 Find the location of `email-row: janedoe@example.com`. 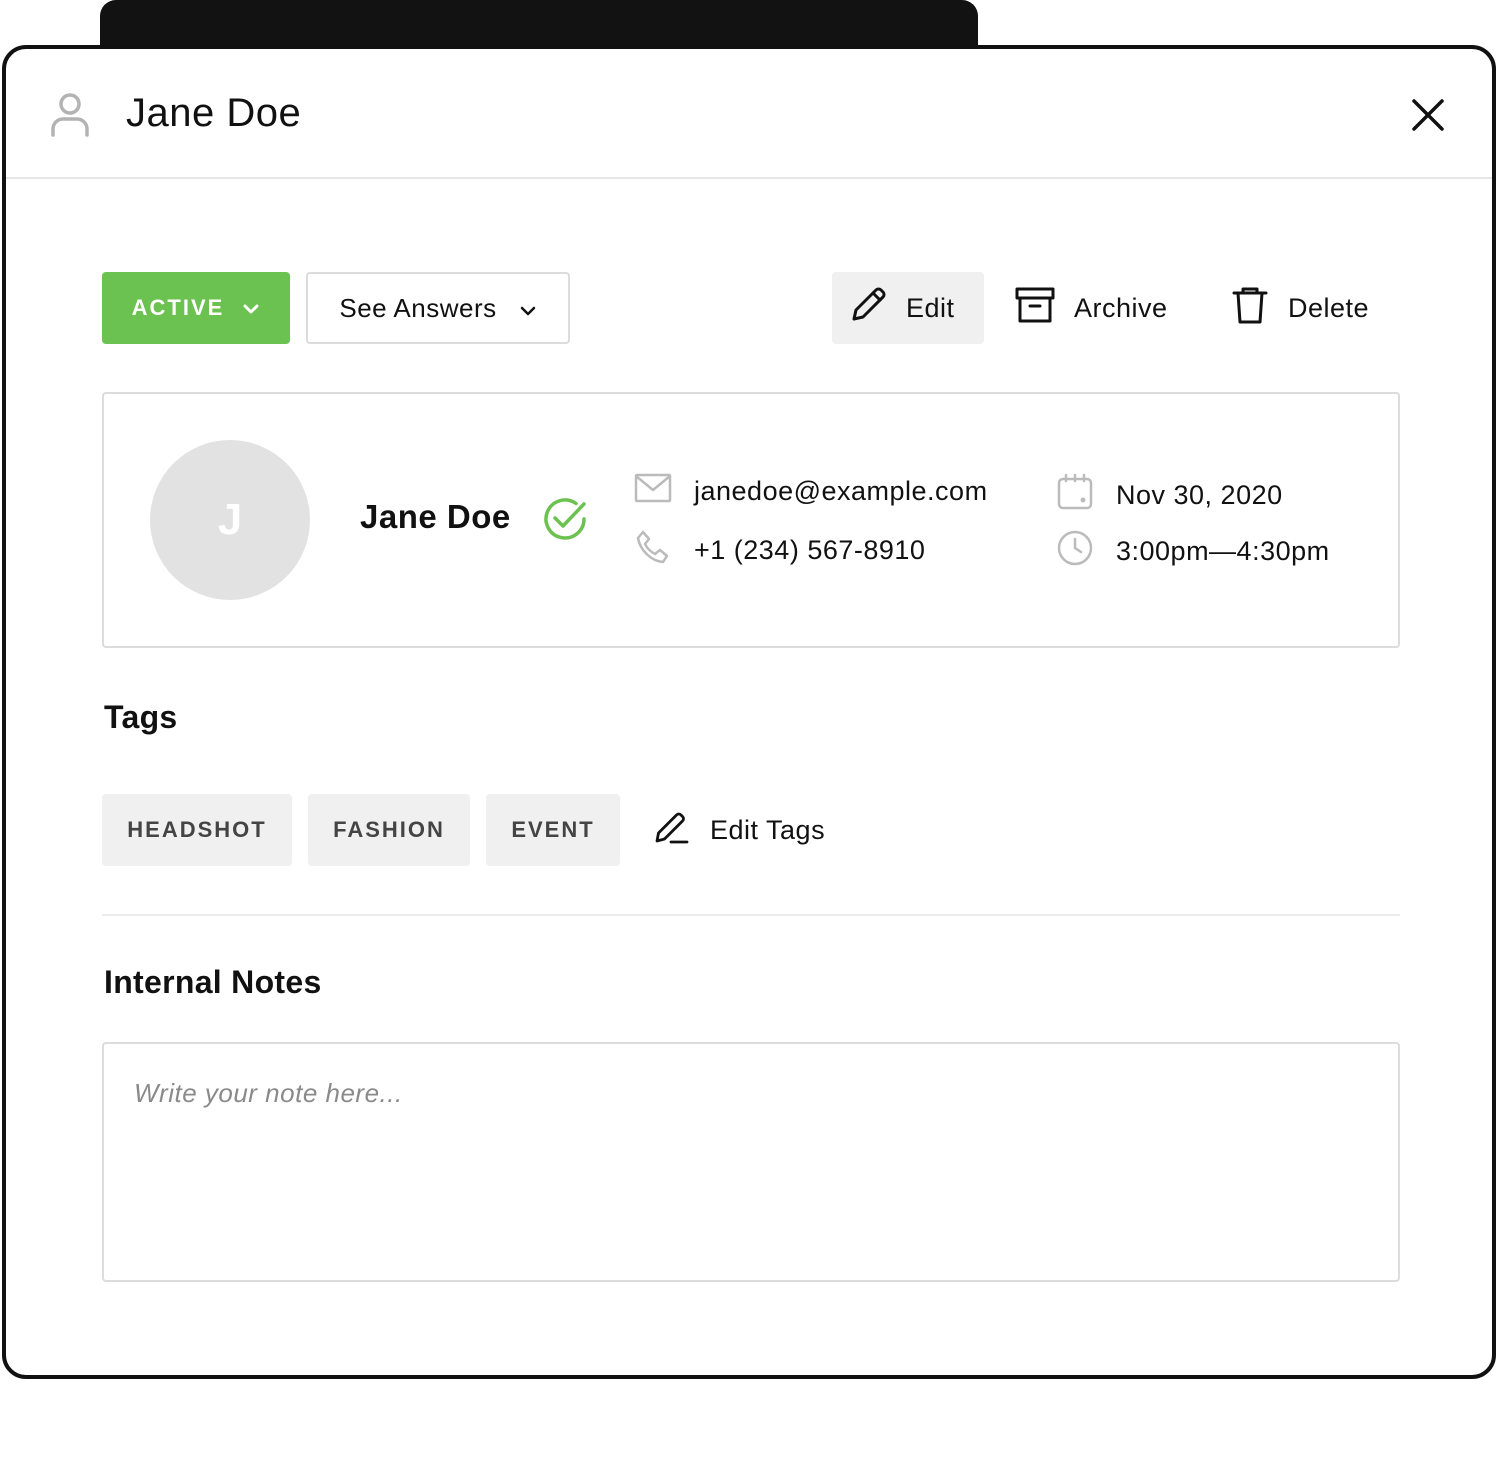

email-row: janedoe@example.com is located at coordinates (811, 491).